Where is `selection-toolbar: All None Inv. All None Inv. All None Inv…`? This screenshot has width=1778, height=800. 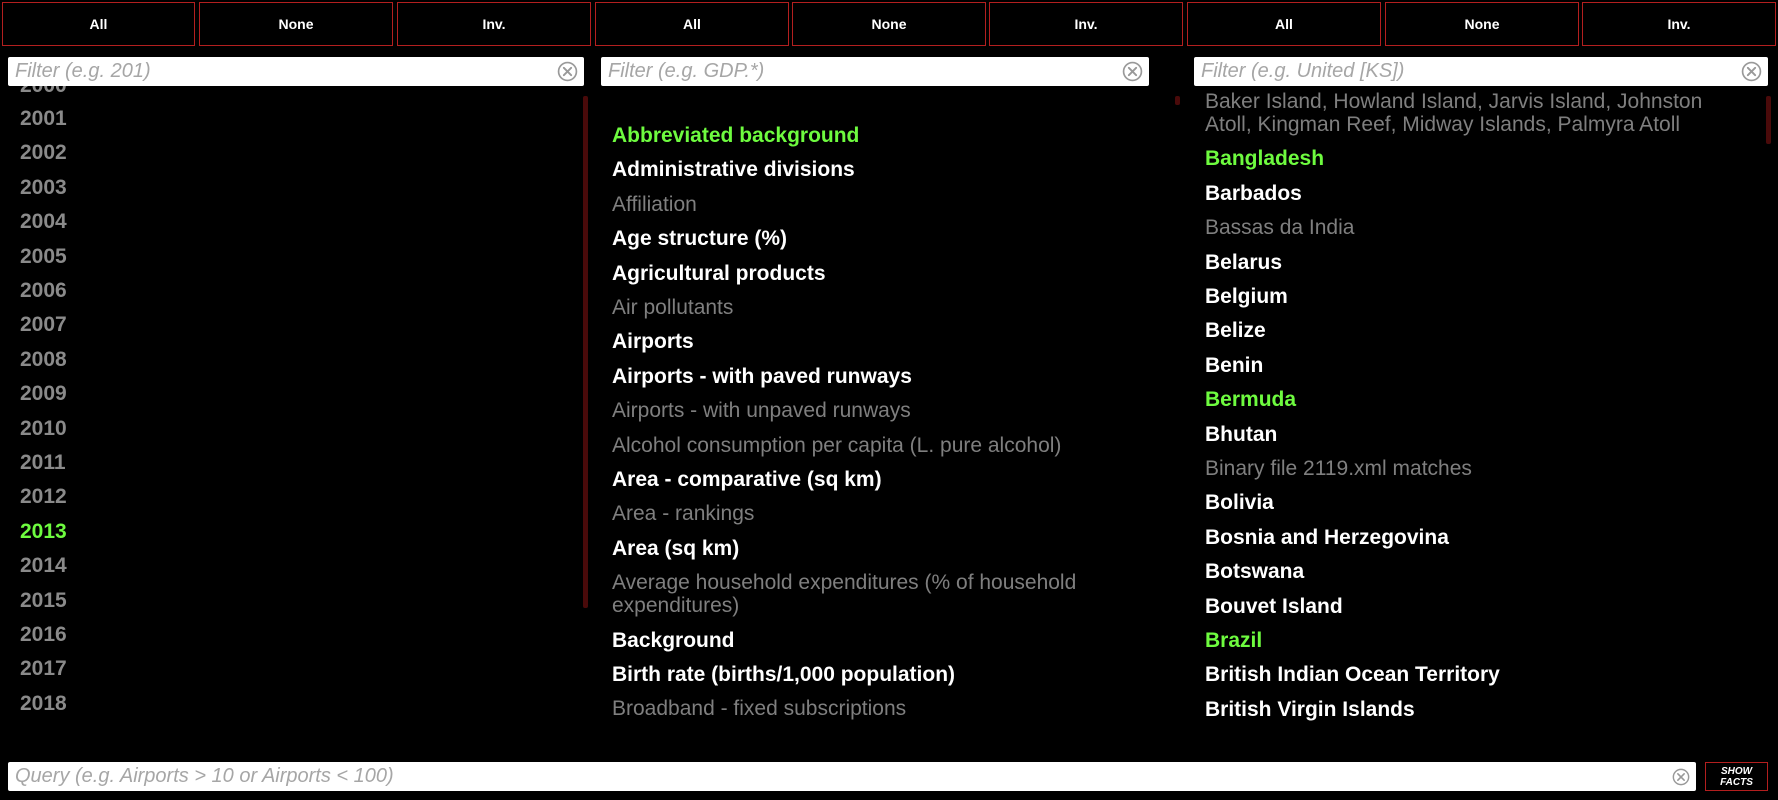
selection-toolbar: All None Inv. All None Inv. All None Inv… is located at coordinates (889, 23).